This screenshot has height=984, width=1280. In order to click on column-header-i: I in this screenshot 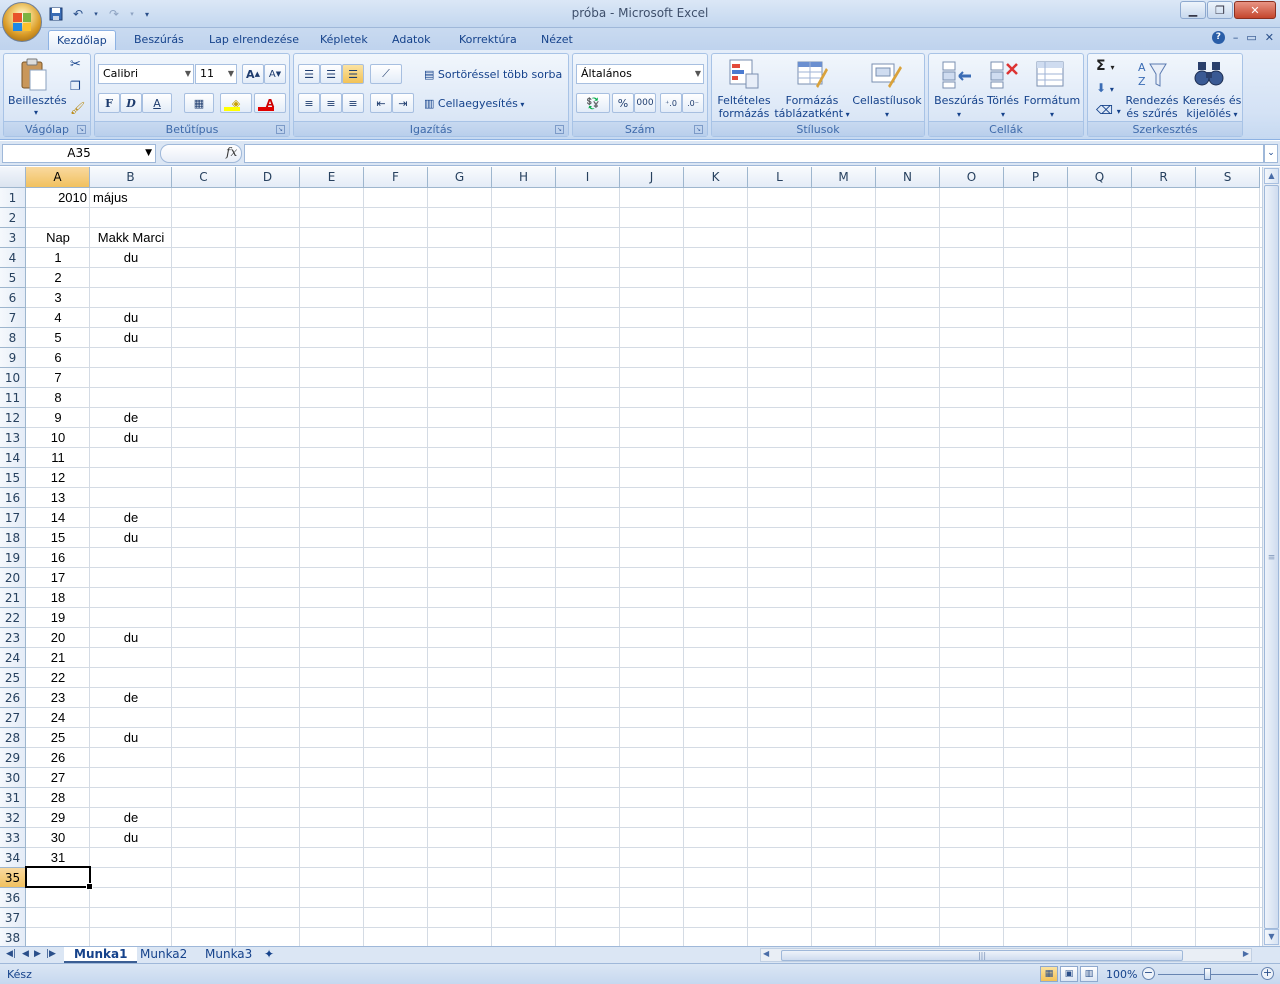, I will do `click(588, 177)`.